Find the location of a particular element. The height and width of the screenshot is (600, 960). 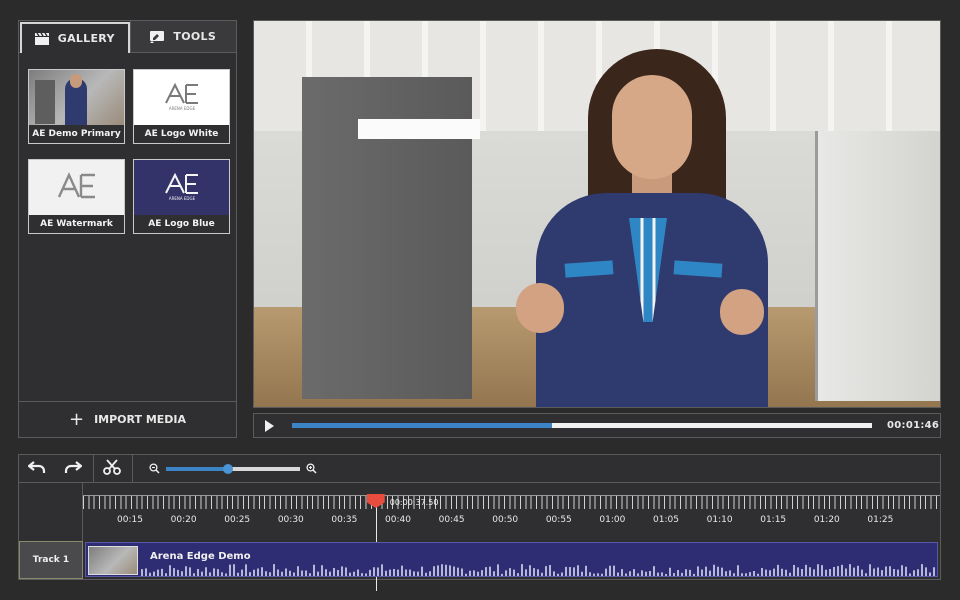

clip-thumbnail is located at coordinates (113, 560).